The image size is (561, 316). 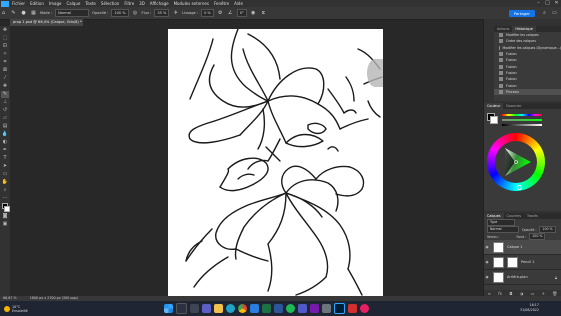 I want to click on fg-bg-color-icon, so click(x=5, y=207).